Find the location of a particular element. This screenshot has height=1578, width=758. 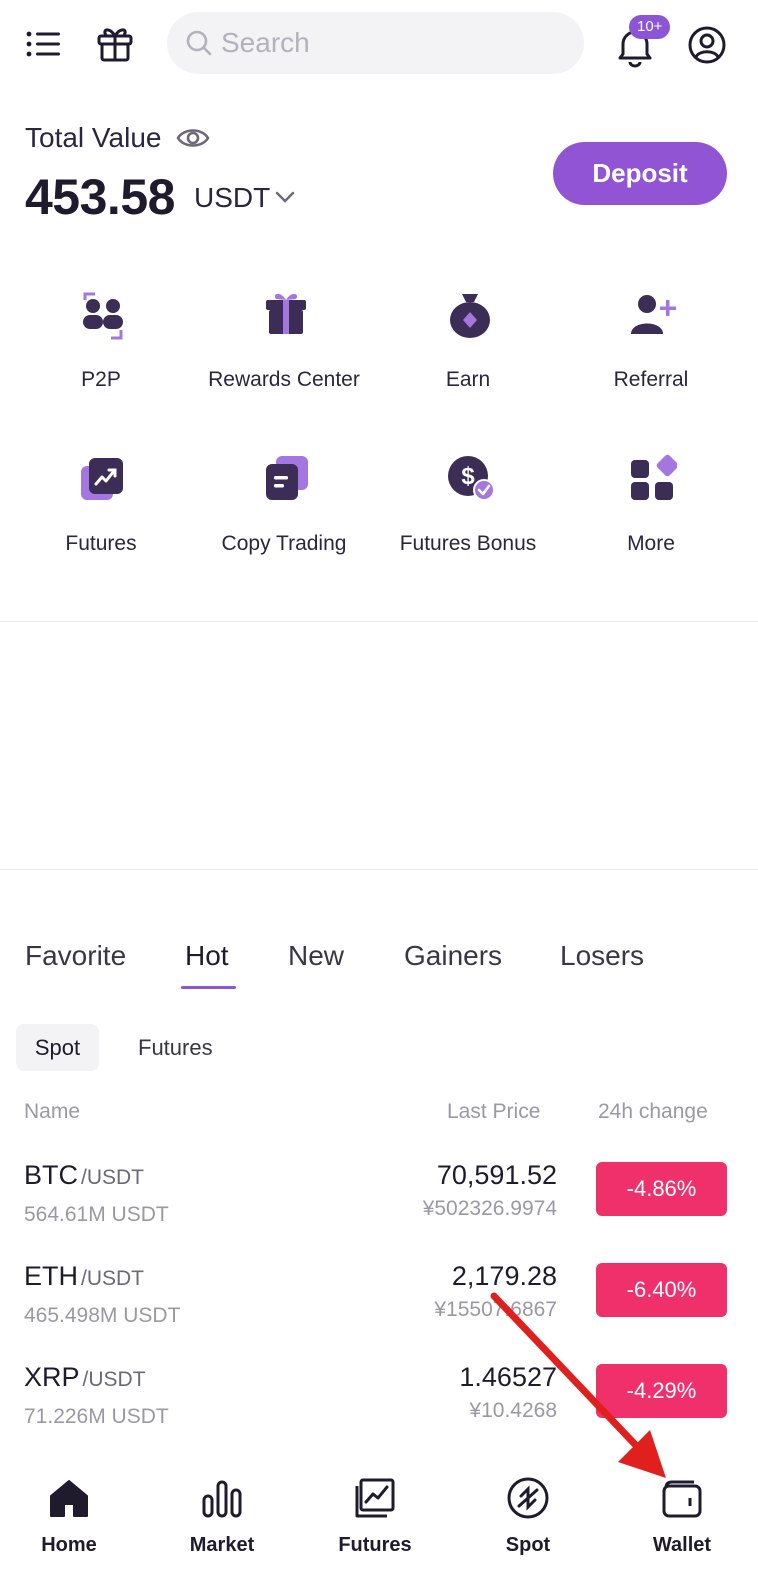

active-tab-indicator is located at coordinates (208, 987).